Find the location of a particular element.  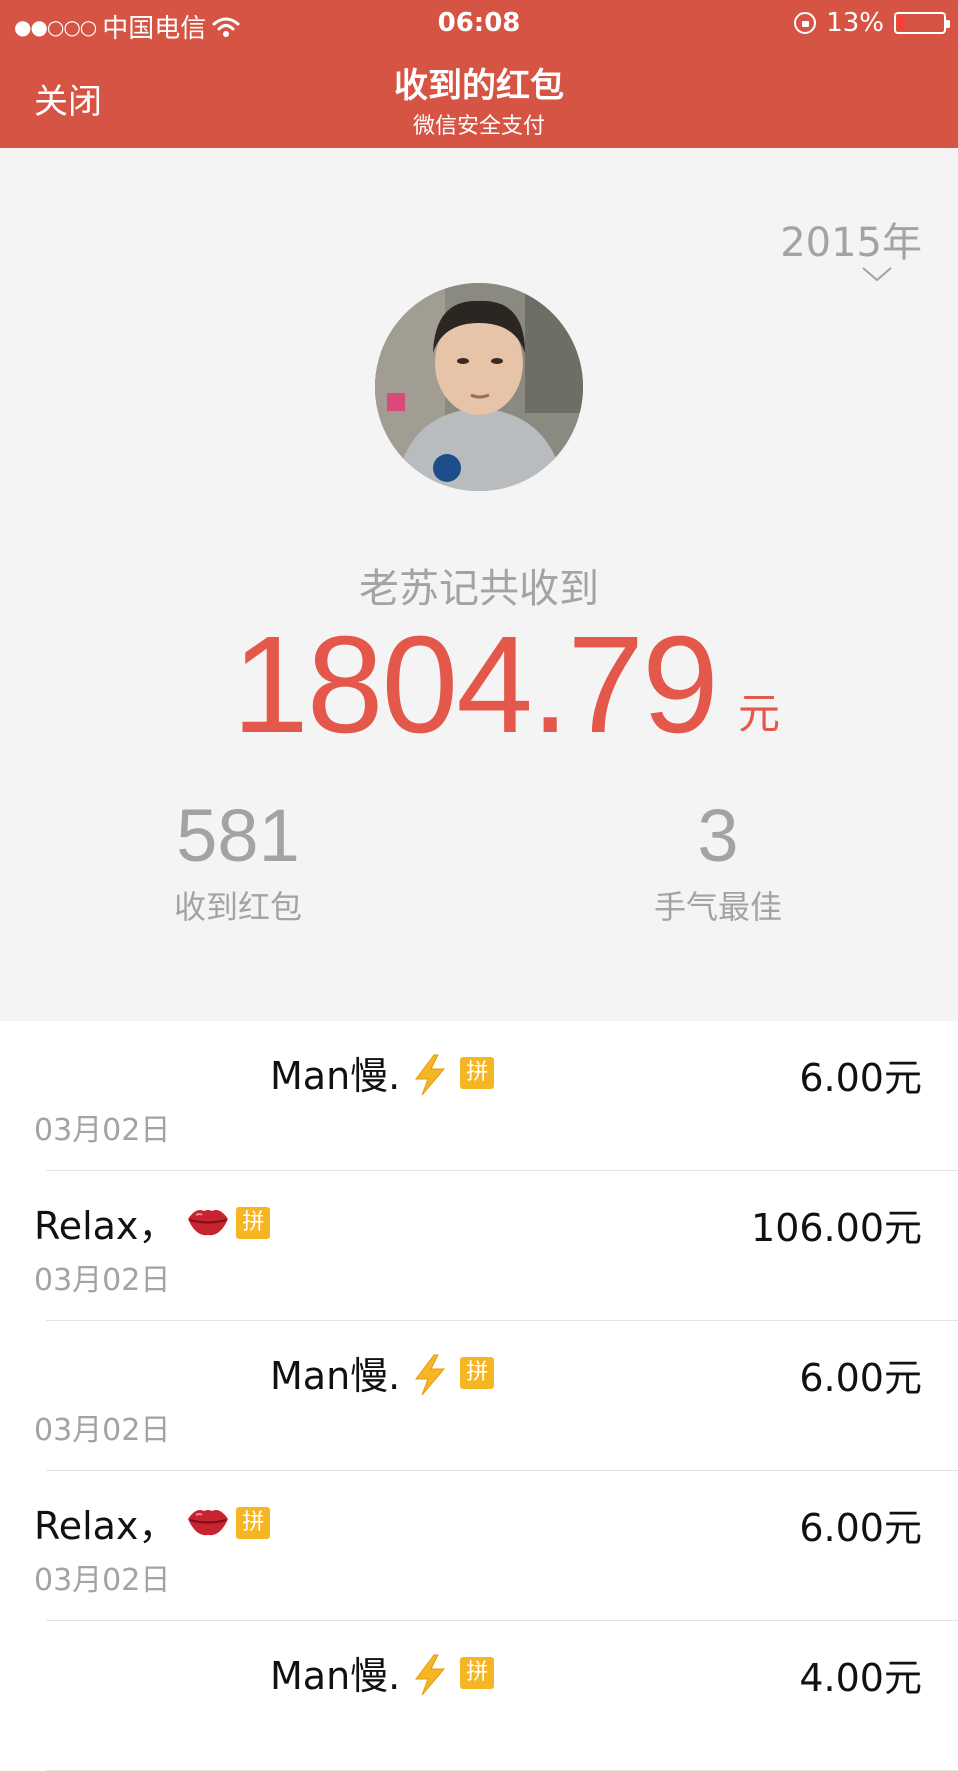

avatar-image is located at coordinates (479, 387).